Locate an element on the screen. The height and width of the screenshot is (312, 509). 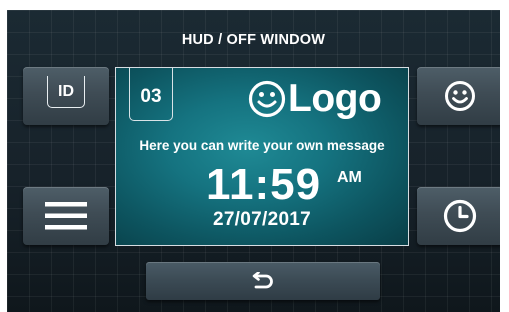
back-arrow-icon is located at coordinates (262, 280).